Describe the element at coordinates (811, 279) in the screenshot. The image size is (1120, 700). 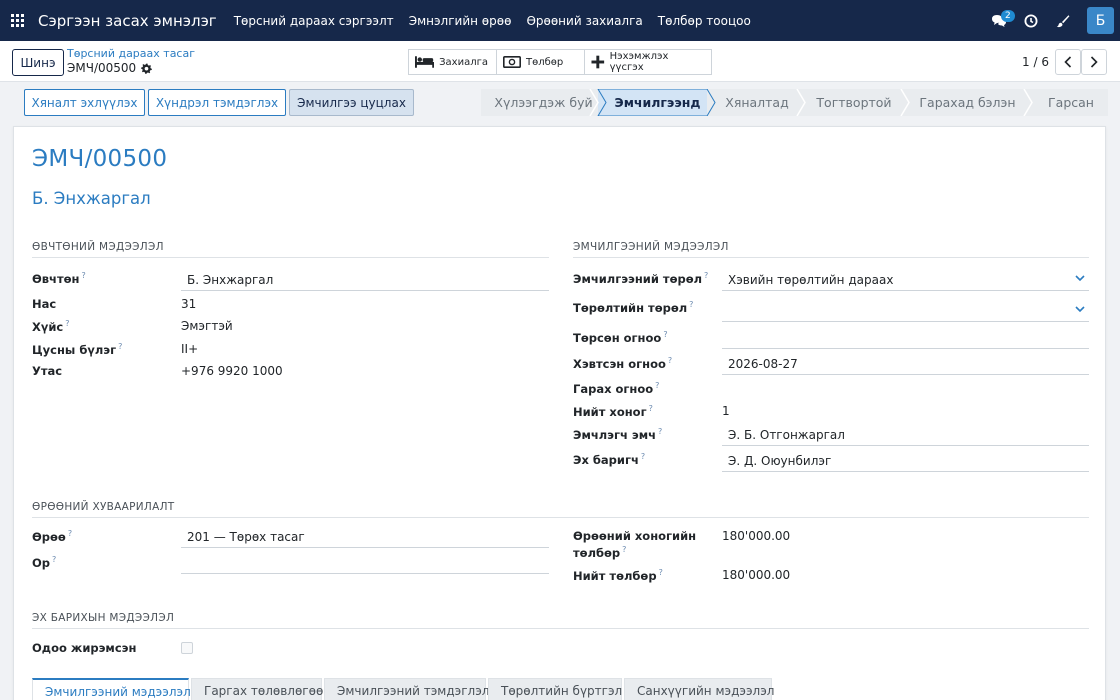
I see `treatment-type-value: Хэвийн төрөлтийн дараах` at that location.